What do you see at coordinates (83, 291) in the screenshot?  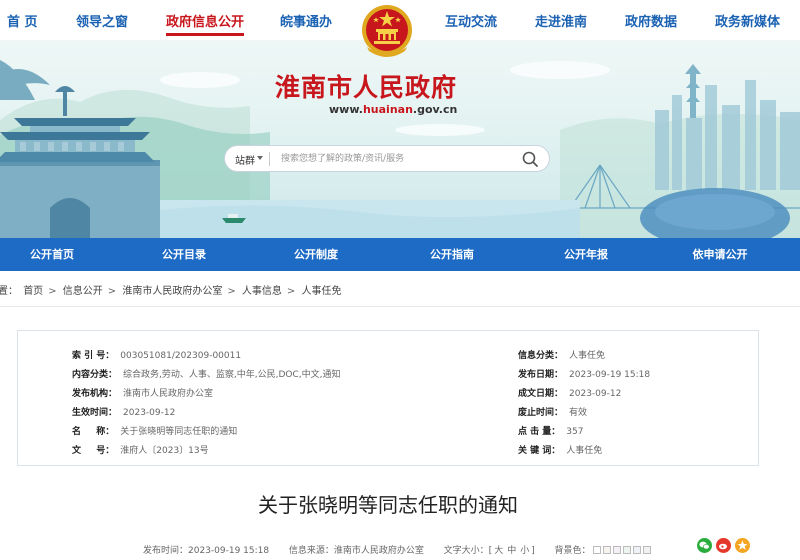 I see `breadcrumb-info-disclosure: 信息公开` at bounding box center [83, 291].